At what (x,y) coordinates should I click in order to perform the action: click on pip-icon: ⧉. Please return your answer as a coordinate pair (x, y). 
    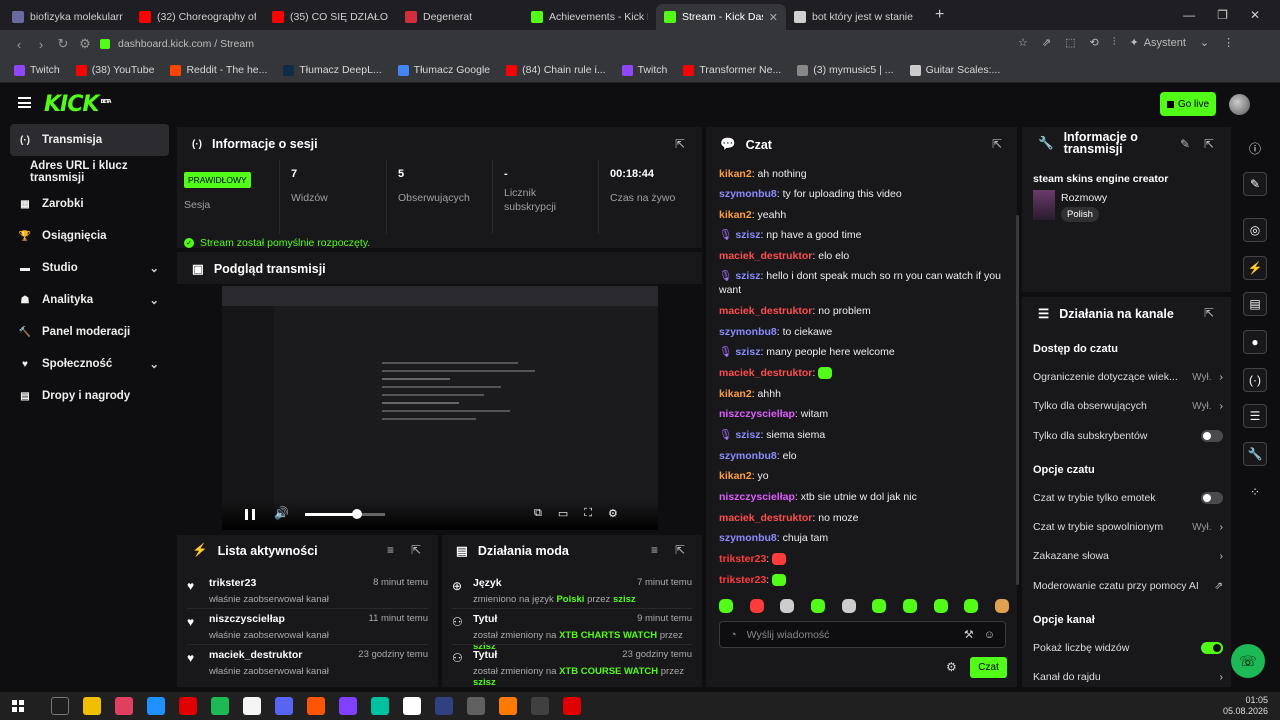
    Looking at the image, I should click on (538, 513).